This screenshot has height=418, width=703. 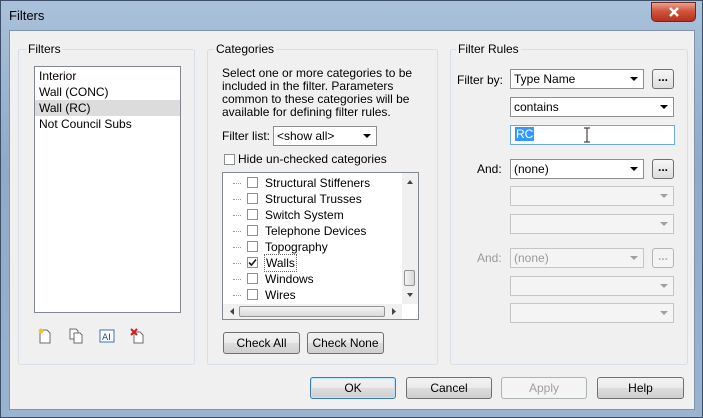 I want to click on operator-value: contains, so click(x=536, y=107).